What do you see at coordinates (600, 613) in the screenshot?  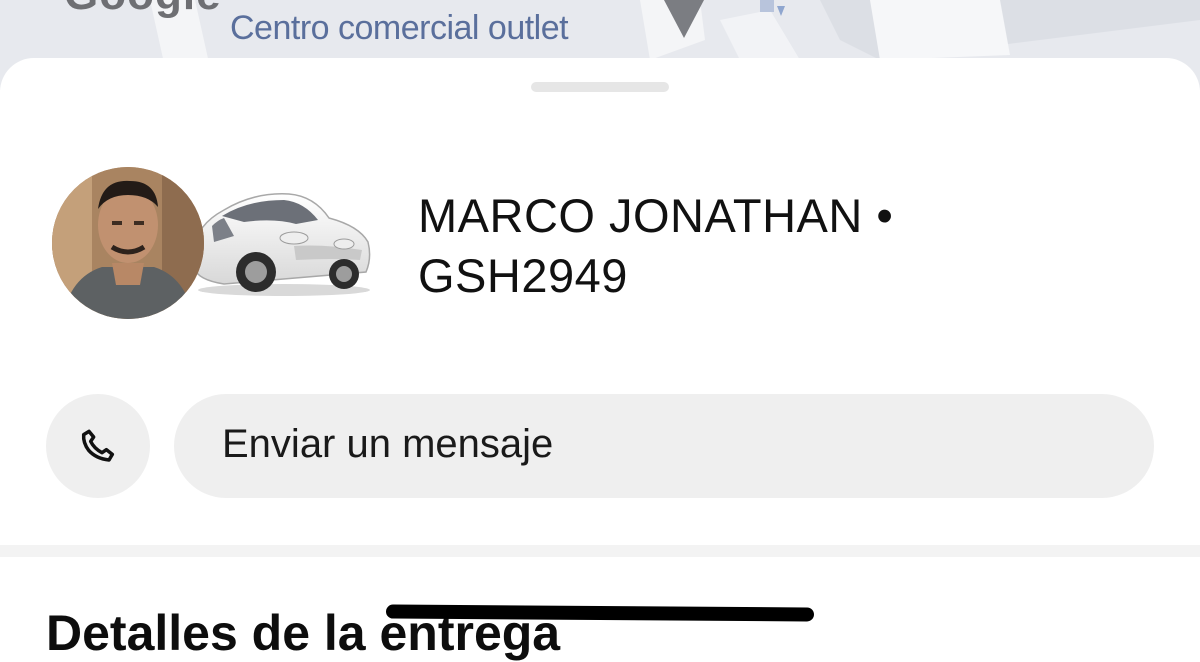 I see `redaction-mark` at bounding box center [600, 613].